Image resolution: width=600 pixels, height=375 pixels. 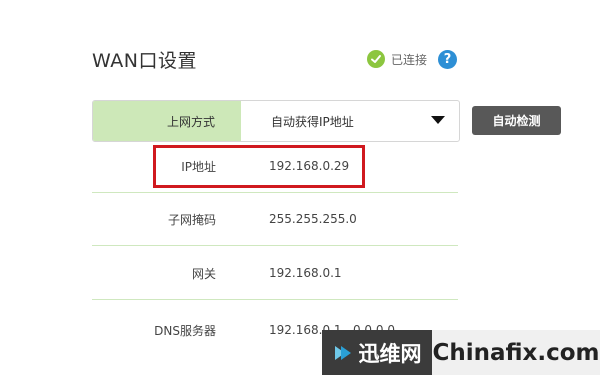 What do you see at coordinates (438, 120) in the screenshot?
I see `chevron-down-icon` at bounding box center [438, 120].